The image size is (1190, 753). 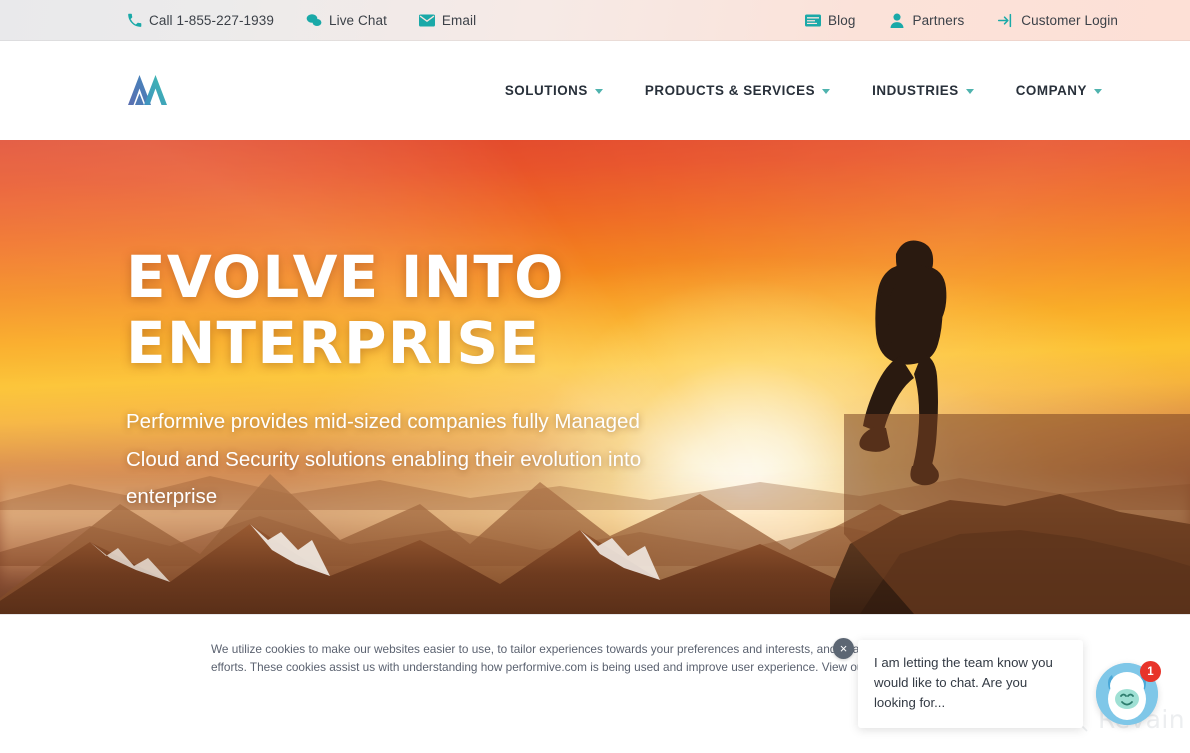 What do you see at coordinates (938, 20) in the screenshot?
I see `topbar-partners-label: Partners` at bounding box center [938, 20].